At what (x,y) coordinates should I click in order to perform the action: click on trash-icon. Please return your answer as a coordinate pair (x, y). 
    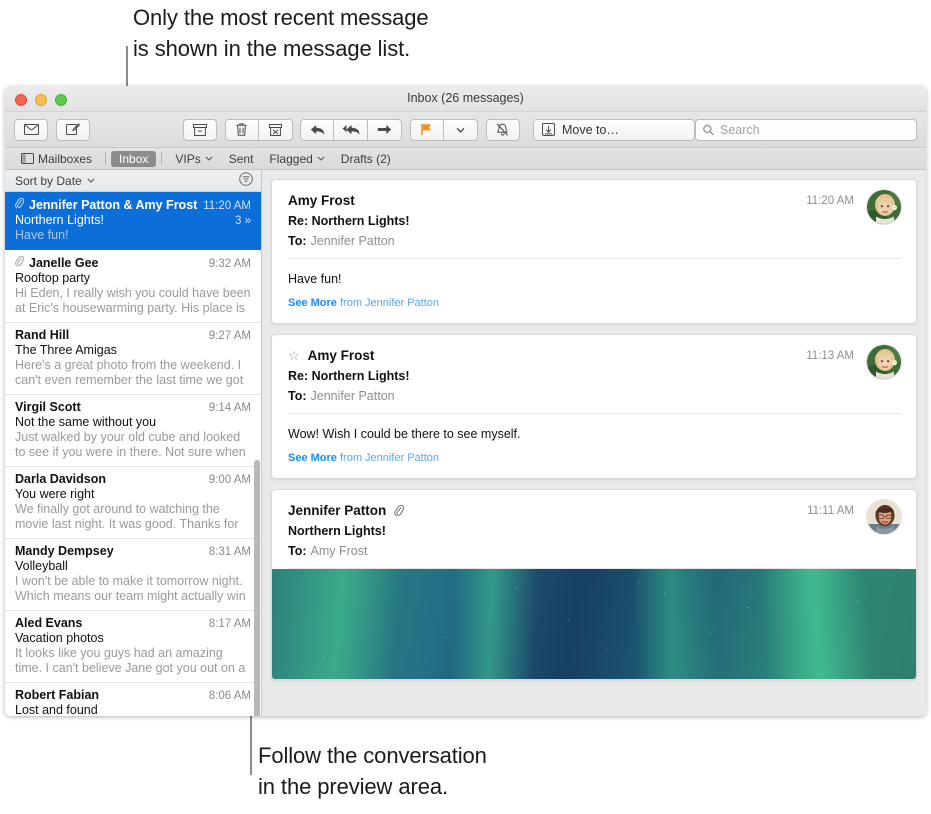
    Looking at the image, I should click on (241, 129).